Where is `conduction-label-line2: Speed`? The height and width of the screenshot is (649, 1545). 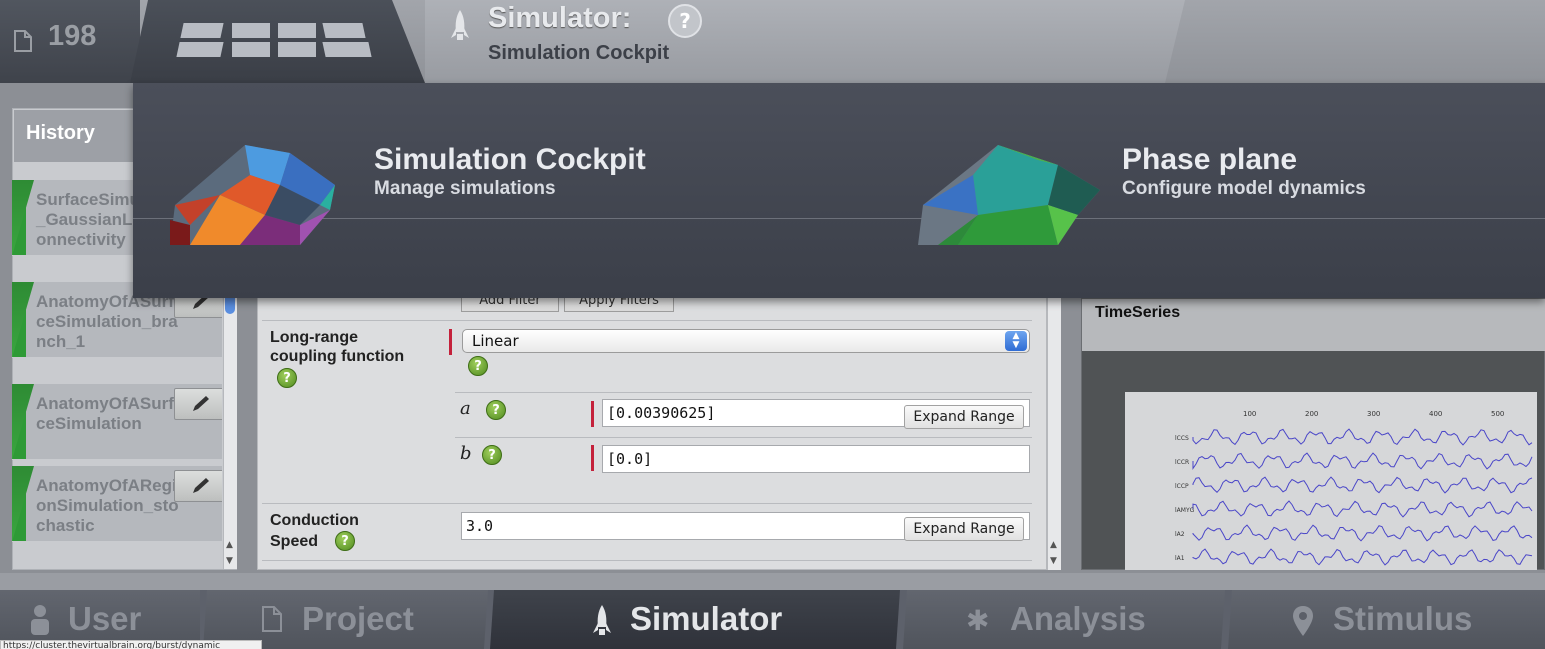 conduction-label-line2: Speed is located at coordinates (294, 541).